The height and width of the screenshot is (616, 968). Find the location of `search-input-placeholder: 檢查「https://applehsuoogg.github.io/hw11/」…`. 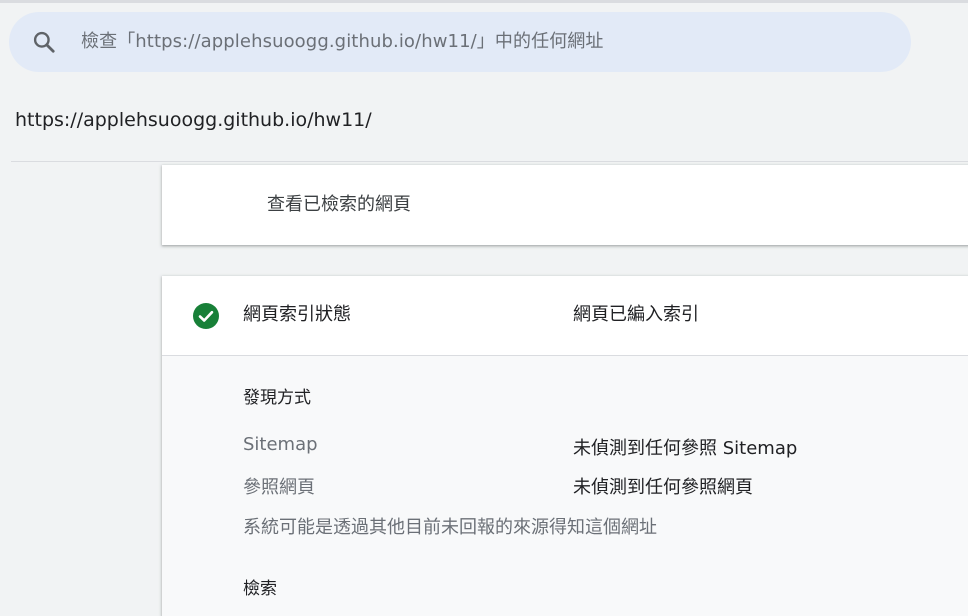

search-input-placeholder: 檢查「https://applehsuoogg.github.io/hw11/」… is located at coordinates (342, 42).